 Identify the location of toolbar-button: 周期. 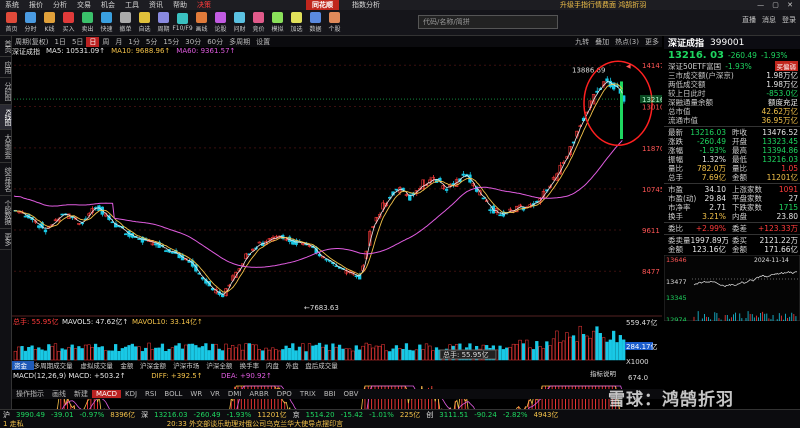
(163, 23).